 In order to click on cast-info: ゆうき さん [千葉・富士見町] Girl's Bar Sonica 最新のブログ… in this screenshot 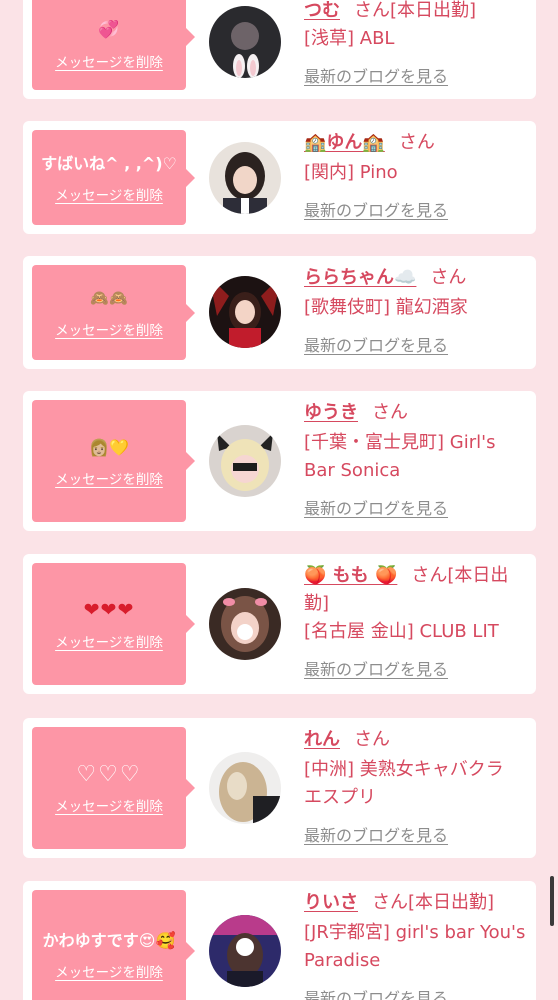, I will do `click(415, 459)`.